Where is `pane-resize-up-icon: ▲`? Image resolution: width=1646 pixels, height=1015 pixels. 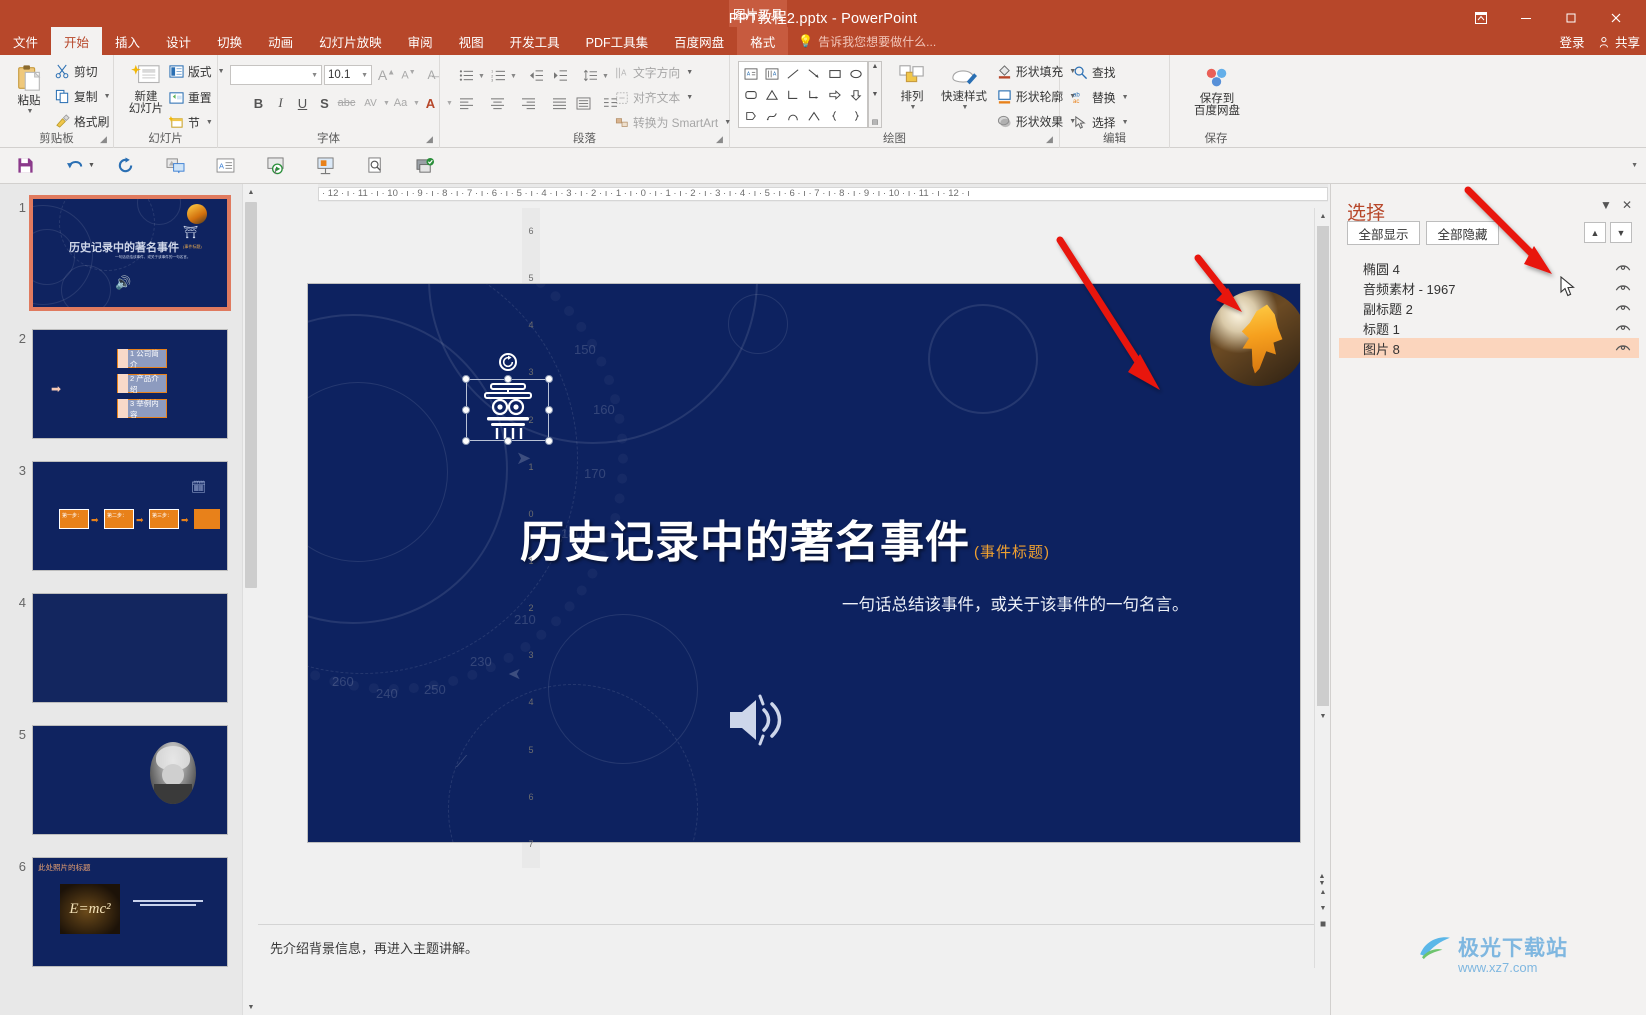
pane-resize-up-icon: ▲ is located at coordinates (1322, 876).